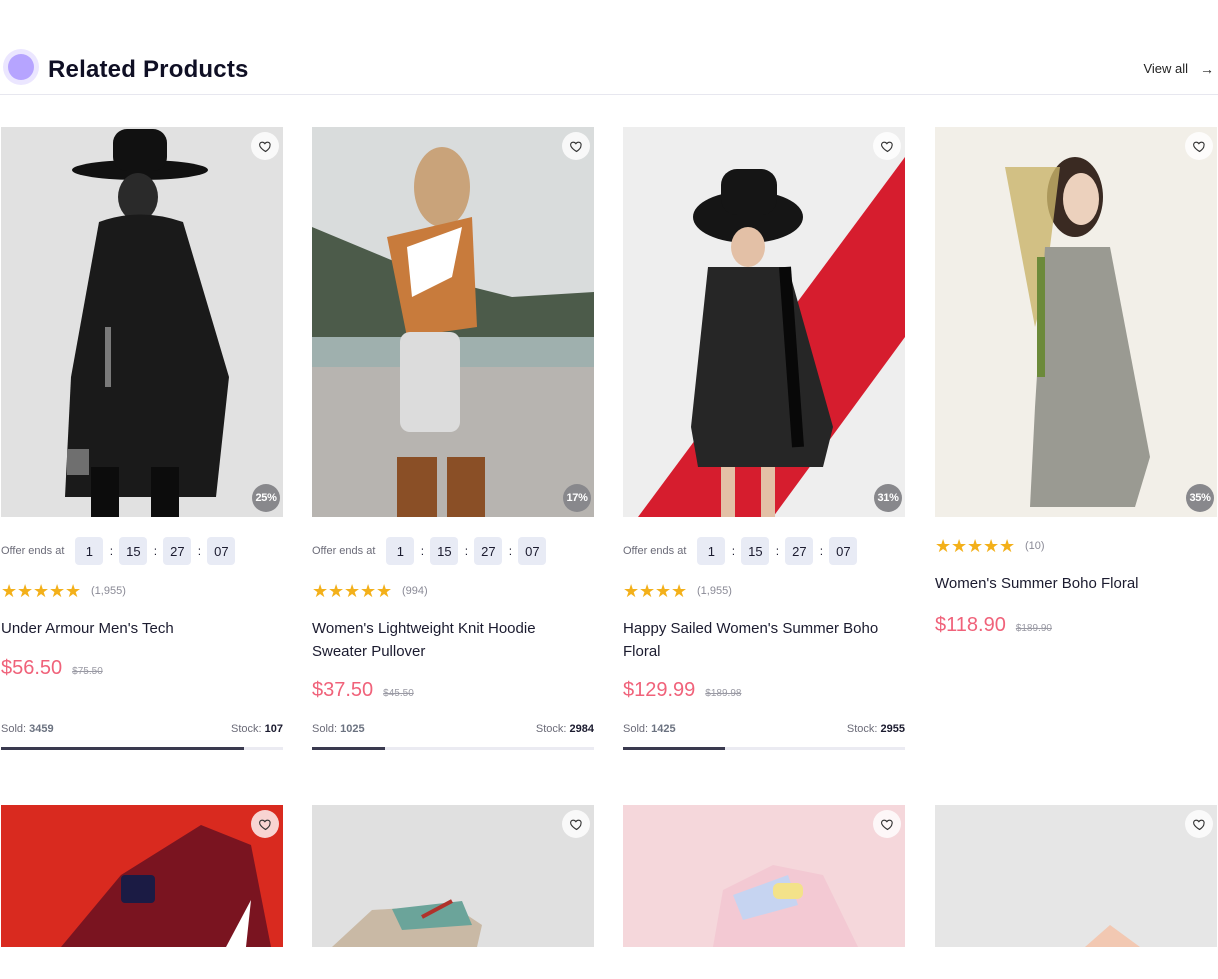 The image size is (1218, 979). I want to click on view-all-link: View all →, so click(1178, 68).